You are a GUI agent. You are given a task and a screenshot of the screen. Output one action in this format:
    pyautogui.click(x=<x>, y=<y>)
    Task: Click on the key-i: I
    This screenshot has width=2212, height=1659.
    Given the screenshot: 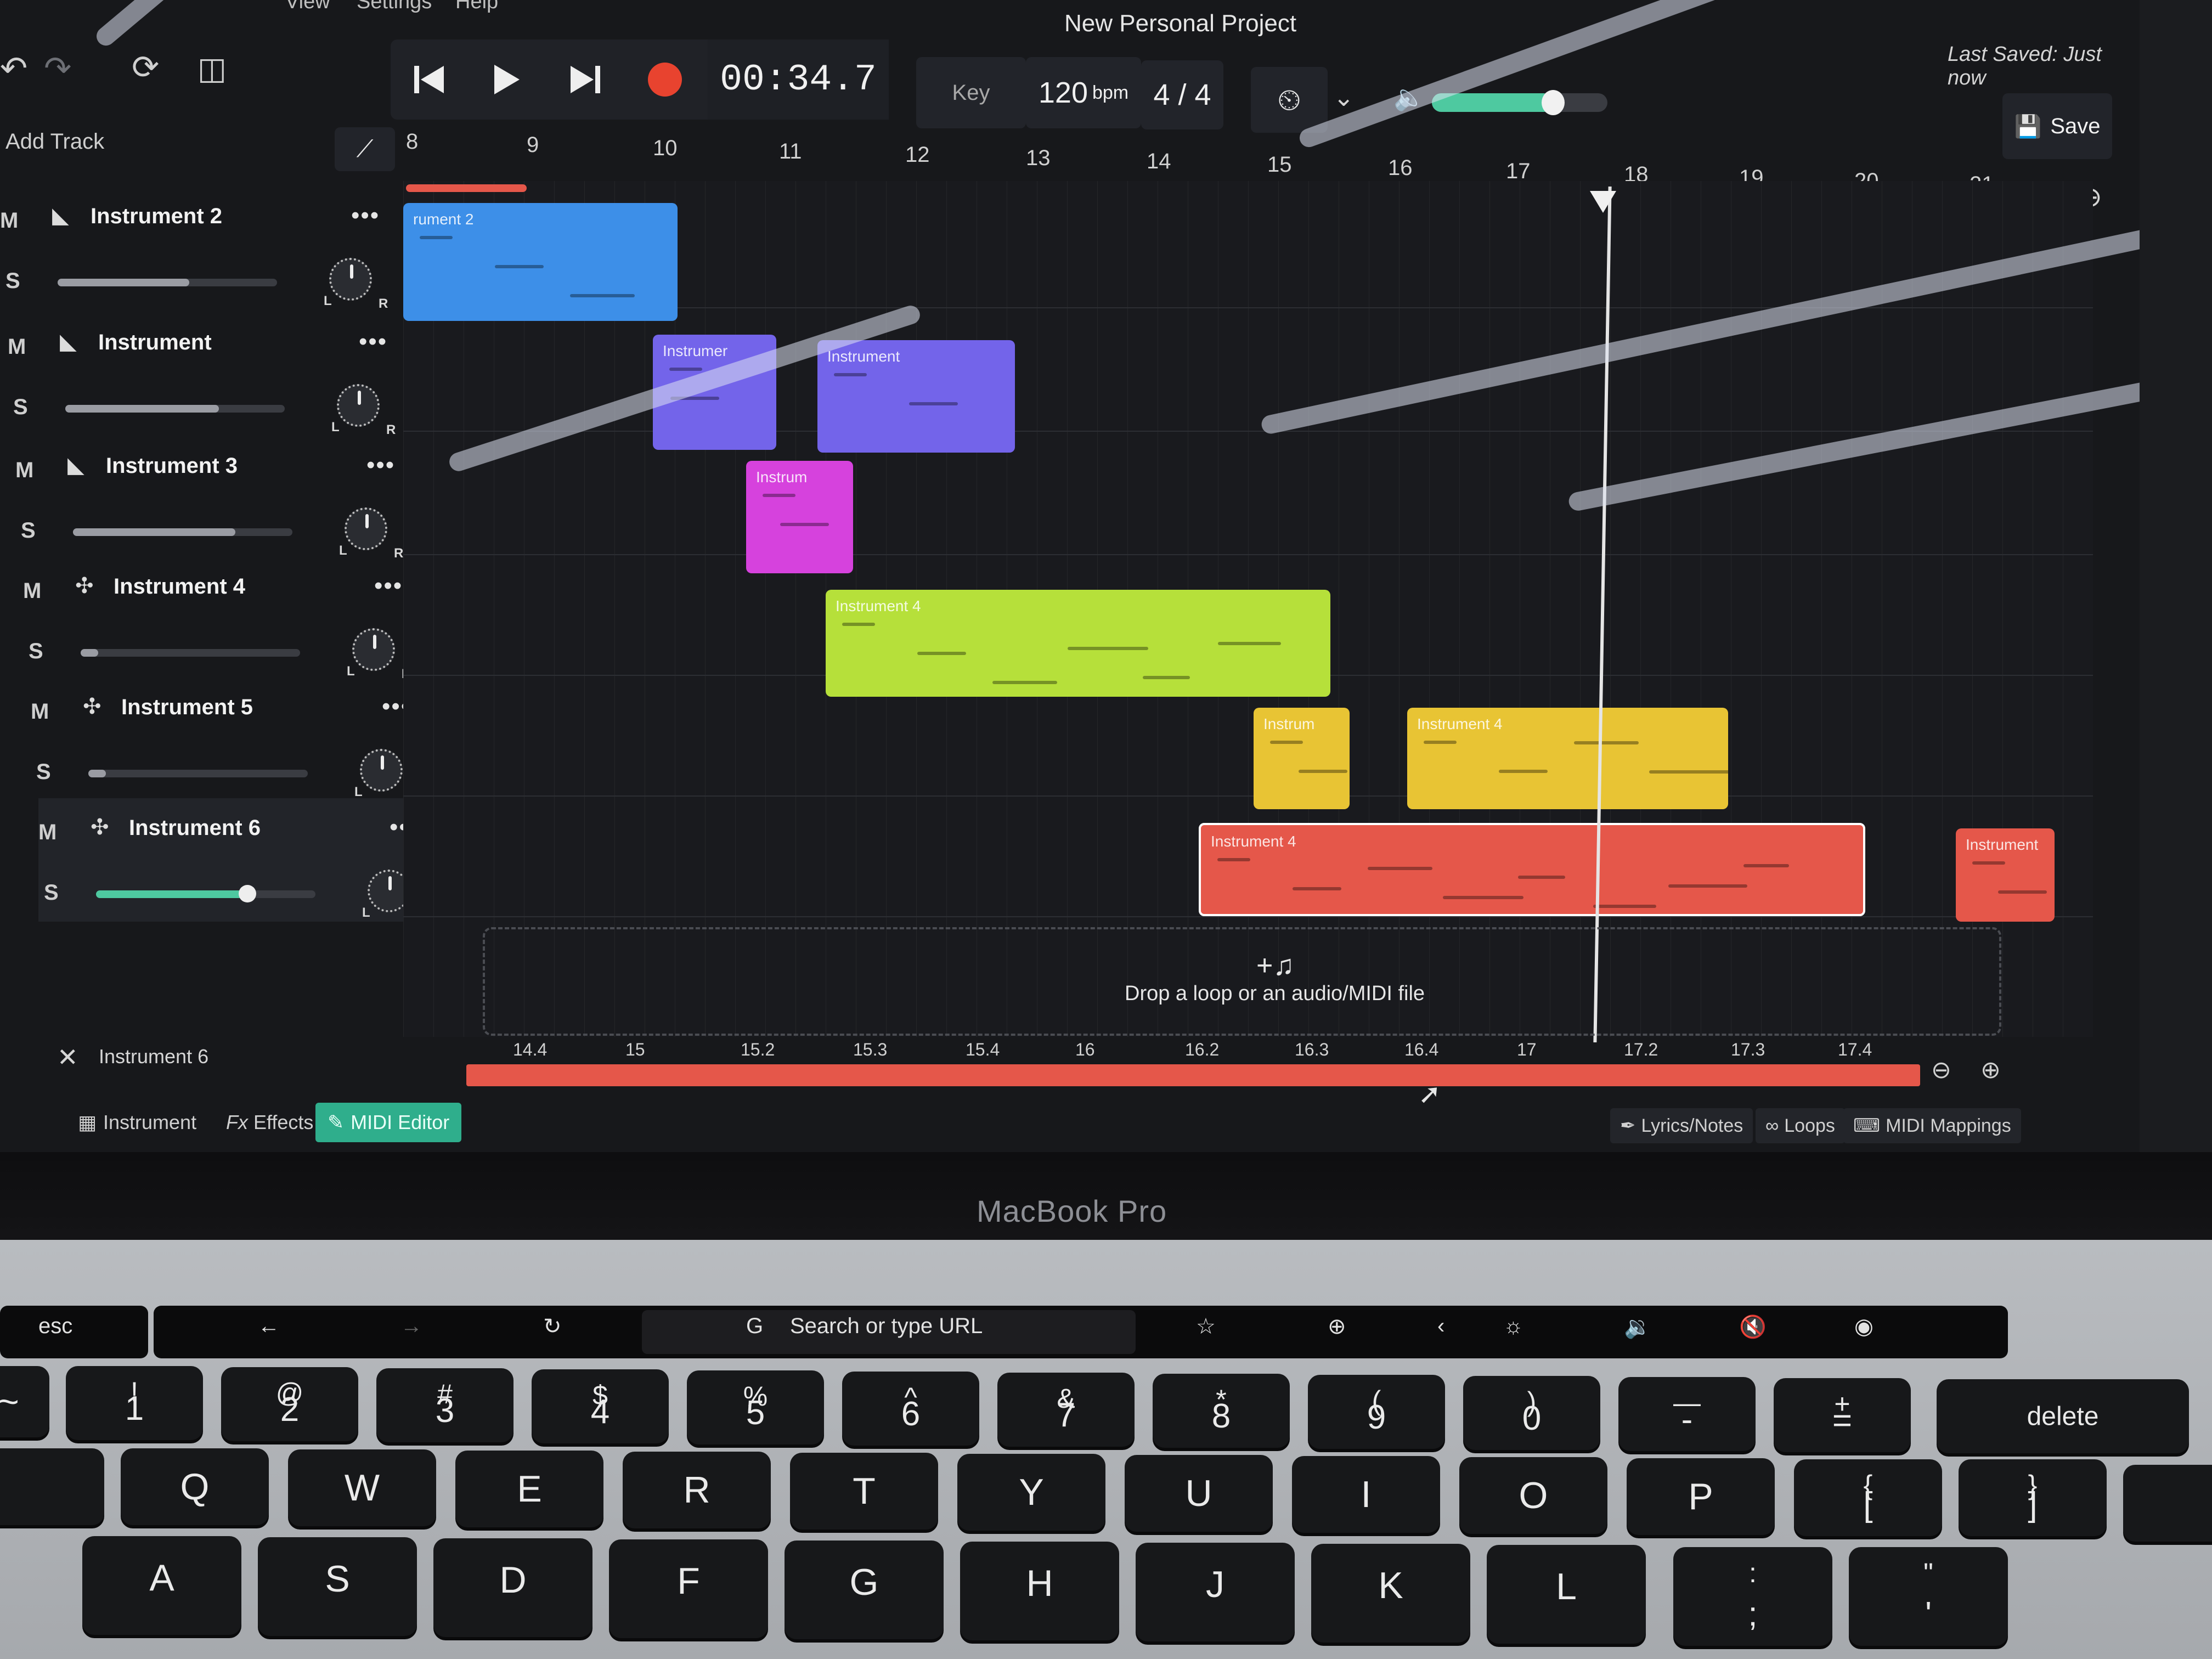 What is the action you would take?
    pyautogui.click(x=1366, y=1494)
    